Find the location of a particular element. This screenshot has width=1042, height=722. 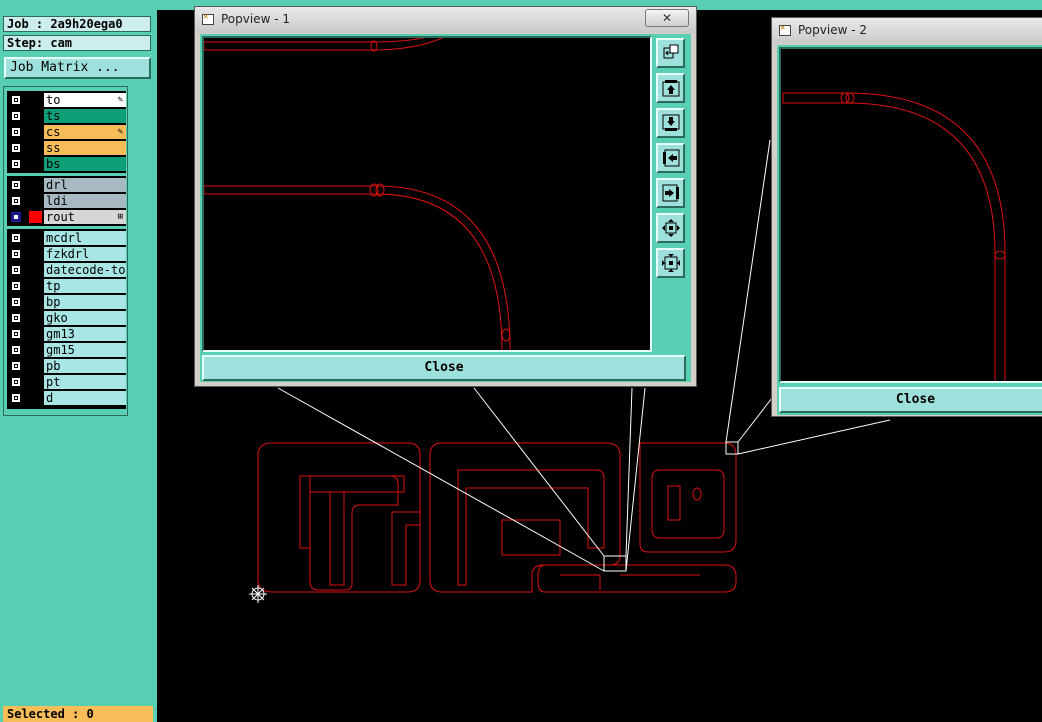

layer-row-mcdrl: mcdrl is located at coordinates (66, 238).